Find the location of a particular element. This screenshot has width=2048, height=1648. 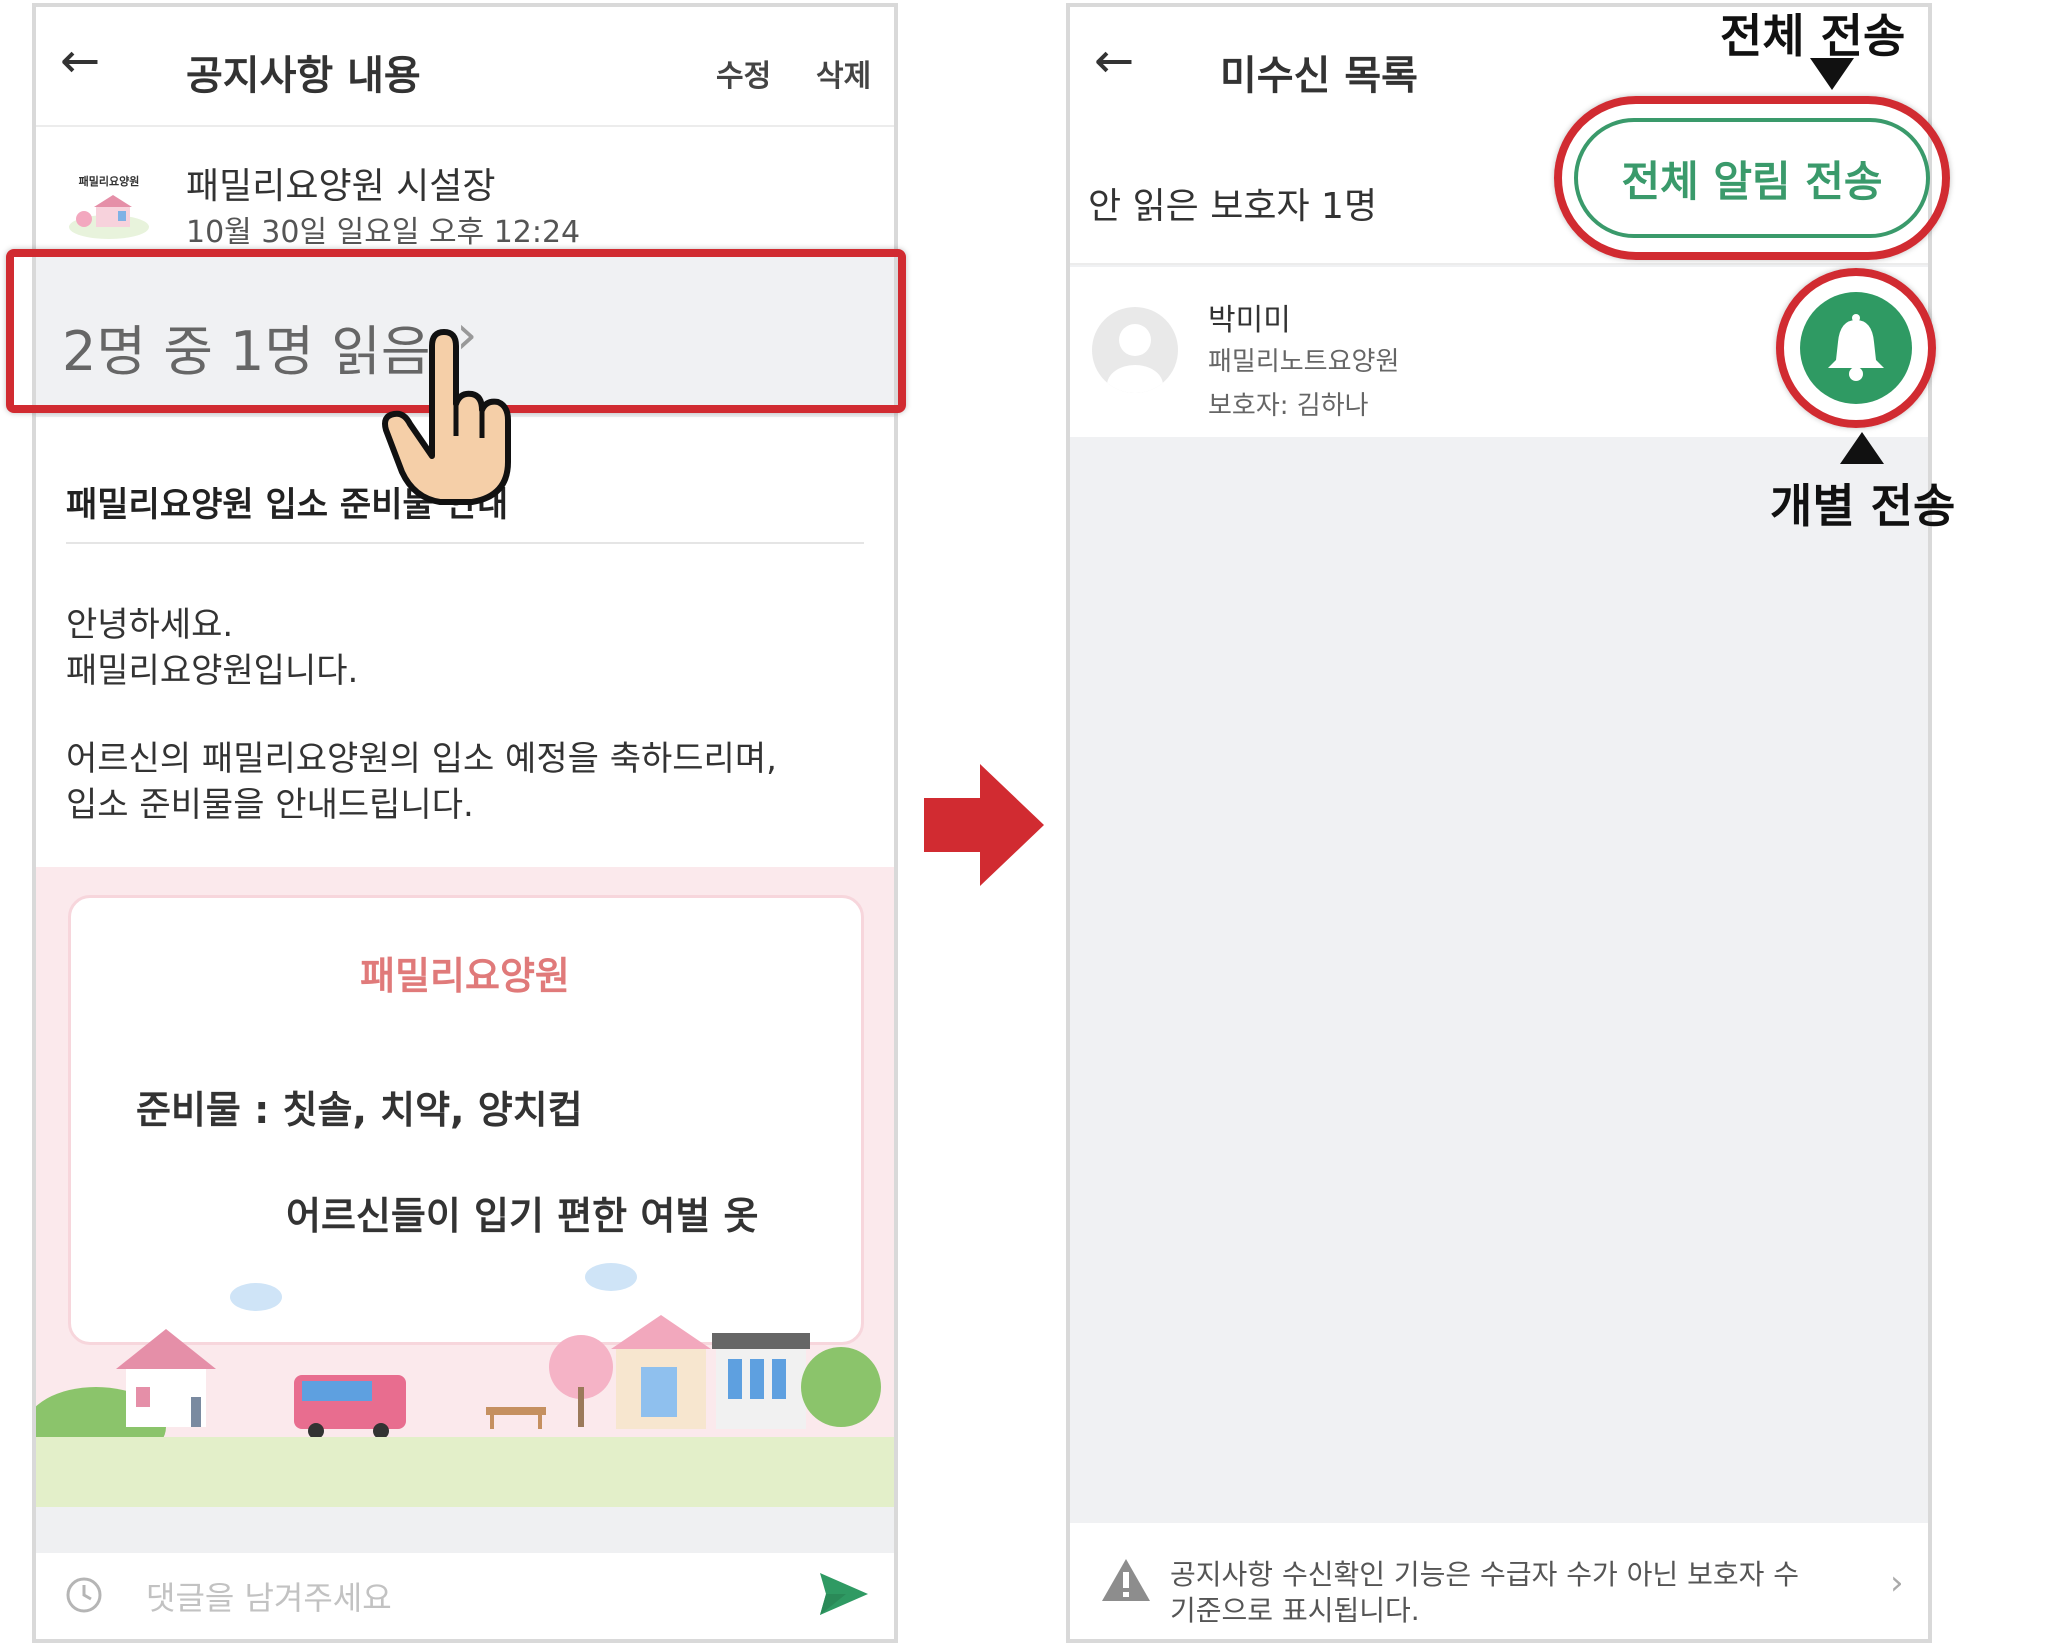

village-illustration is located at coordinates (465, 1357).